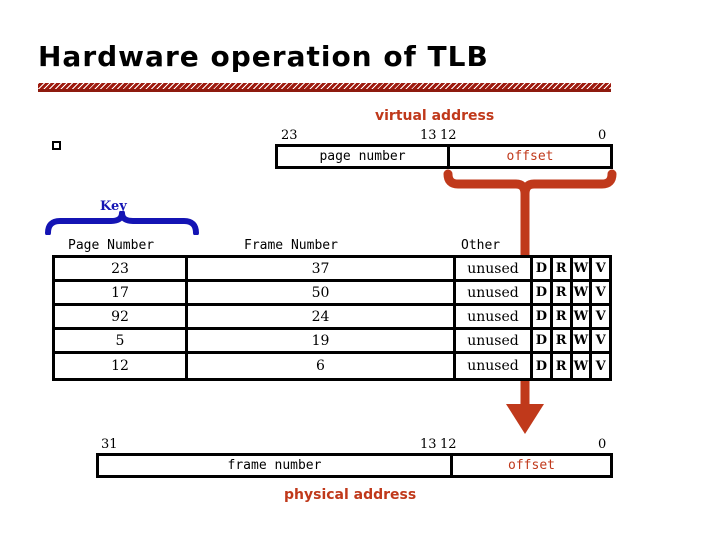 This screenshot has width=720, height=540. What do you see at coordinates (444, 156) in the screenshot?
I see `virtual-address-bar: page number offset` at bounding box center [444, 156].